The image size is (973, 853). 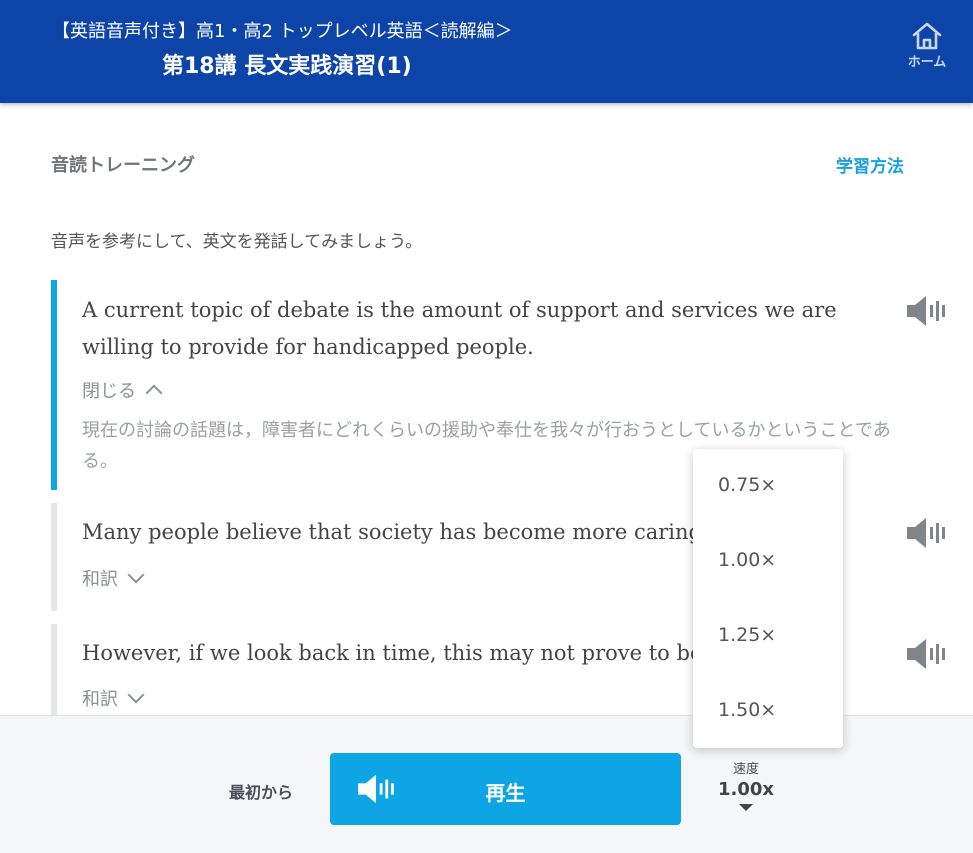 I want to click on play-button: 再生, so click(x=505, y=789).